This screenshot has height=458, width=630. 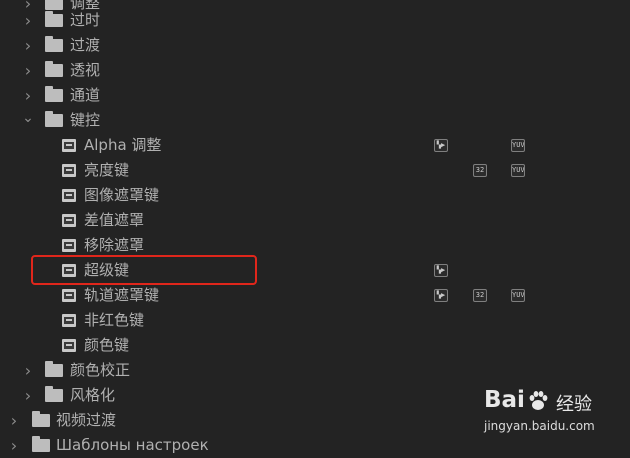 I want to click on folder-item: › 透视, so click(x=315, y=70).